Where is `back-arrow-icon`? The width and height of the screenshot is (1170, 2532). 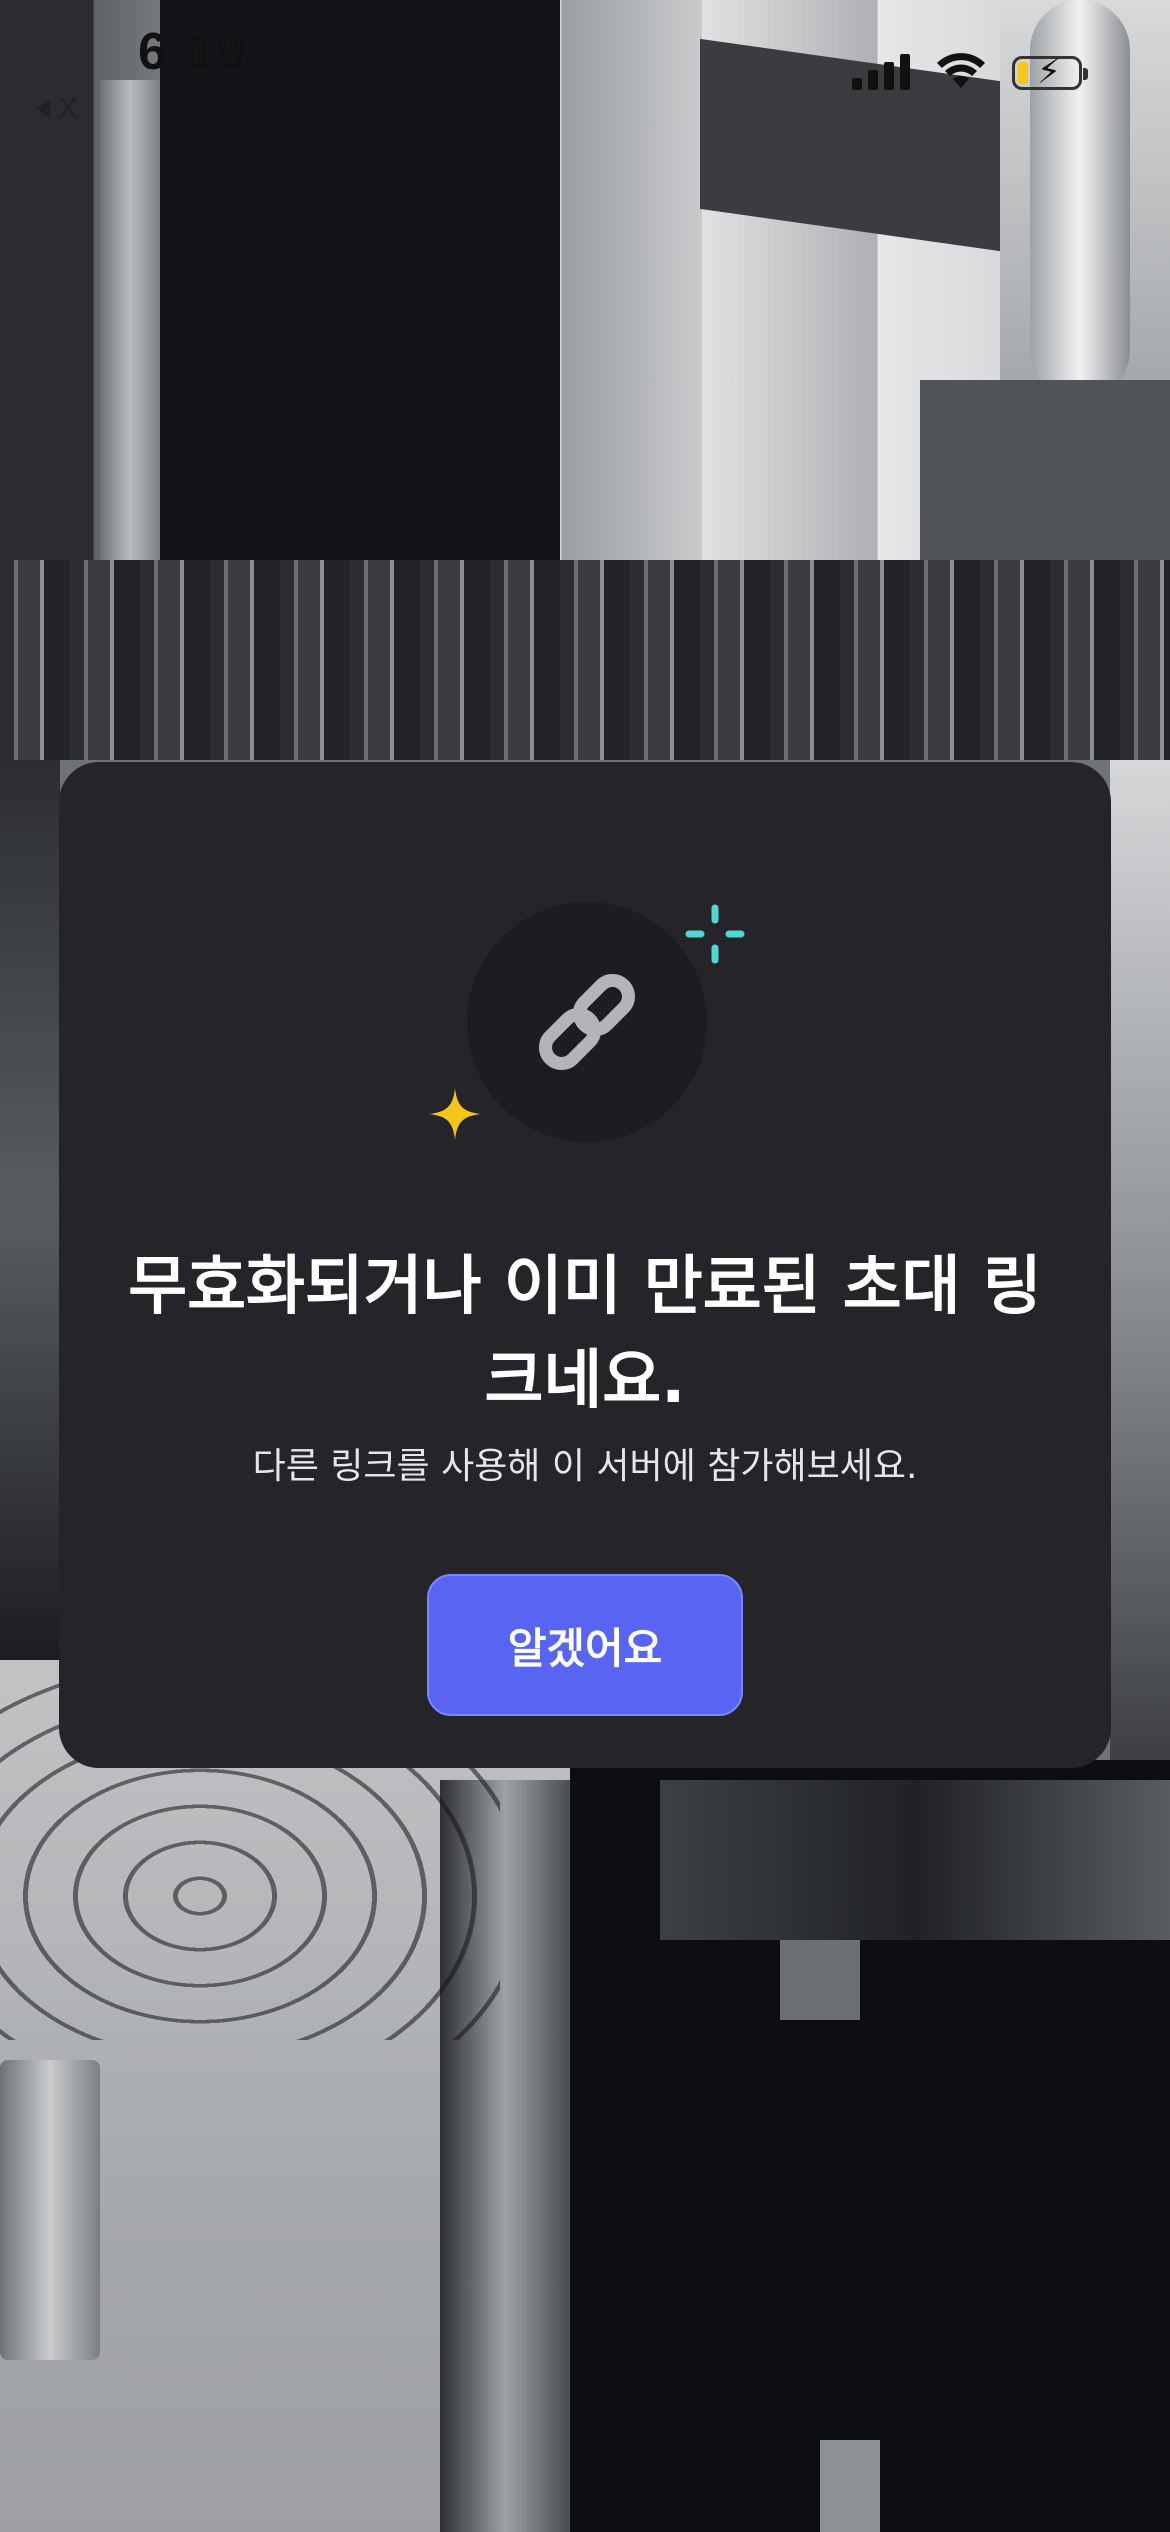
back-arrow-icon is located at coordinates (43, 109).